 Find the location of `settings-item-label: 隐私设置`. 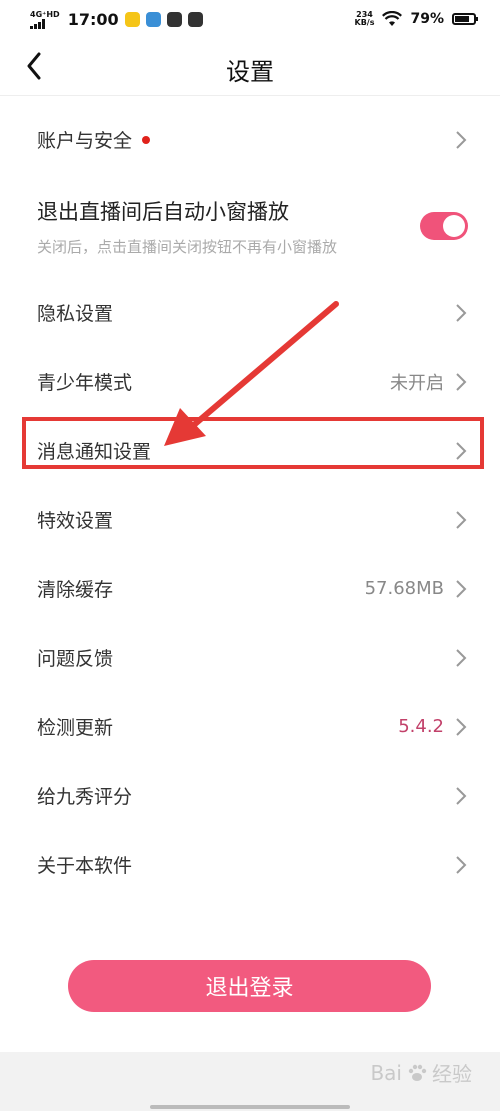

settings-item-label: 隐私设置 is located at coordinates (75, 314).